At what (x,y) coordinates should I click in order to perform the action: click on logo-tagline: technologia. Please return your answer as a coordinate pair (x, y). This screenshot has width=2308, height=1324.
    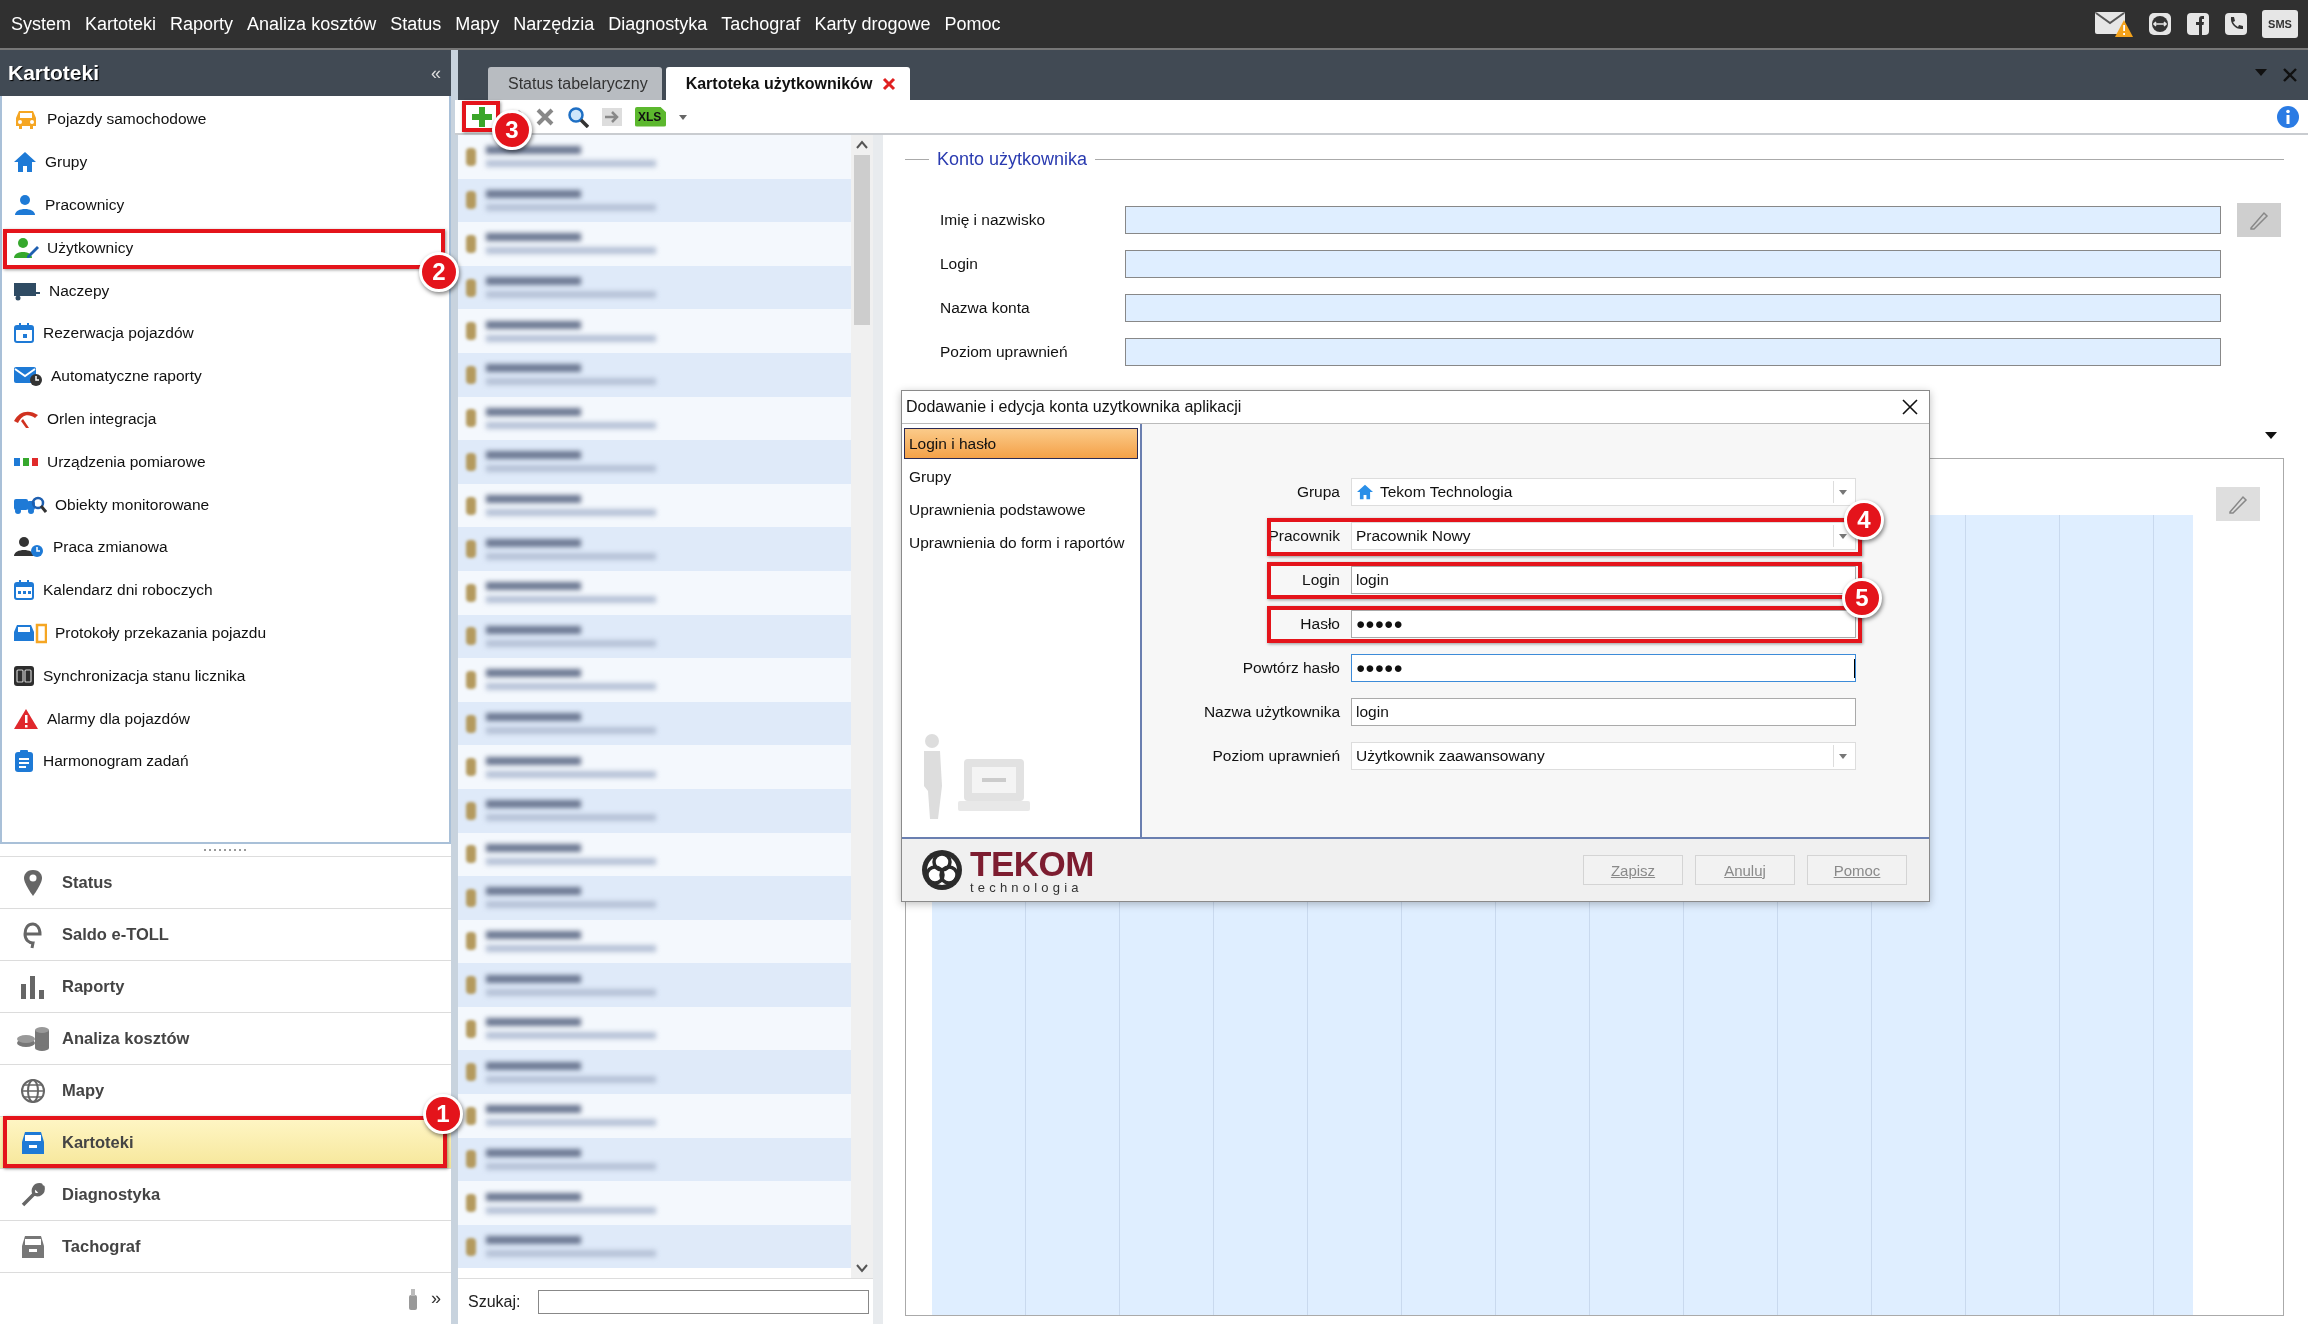
    Looking at the image, I should click on (1027, 887).